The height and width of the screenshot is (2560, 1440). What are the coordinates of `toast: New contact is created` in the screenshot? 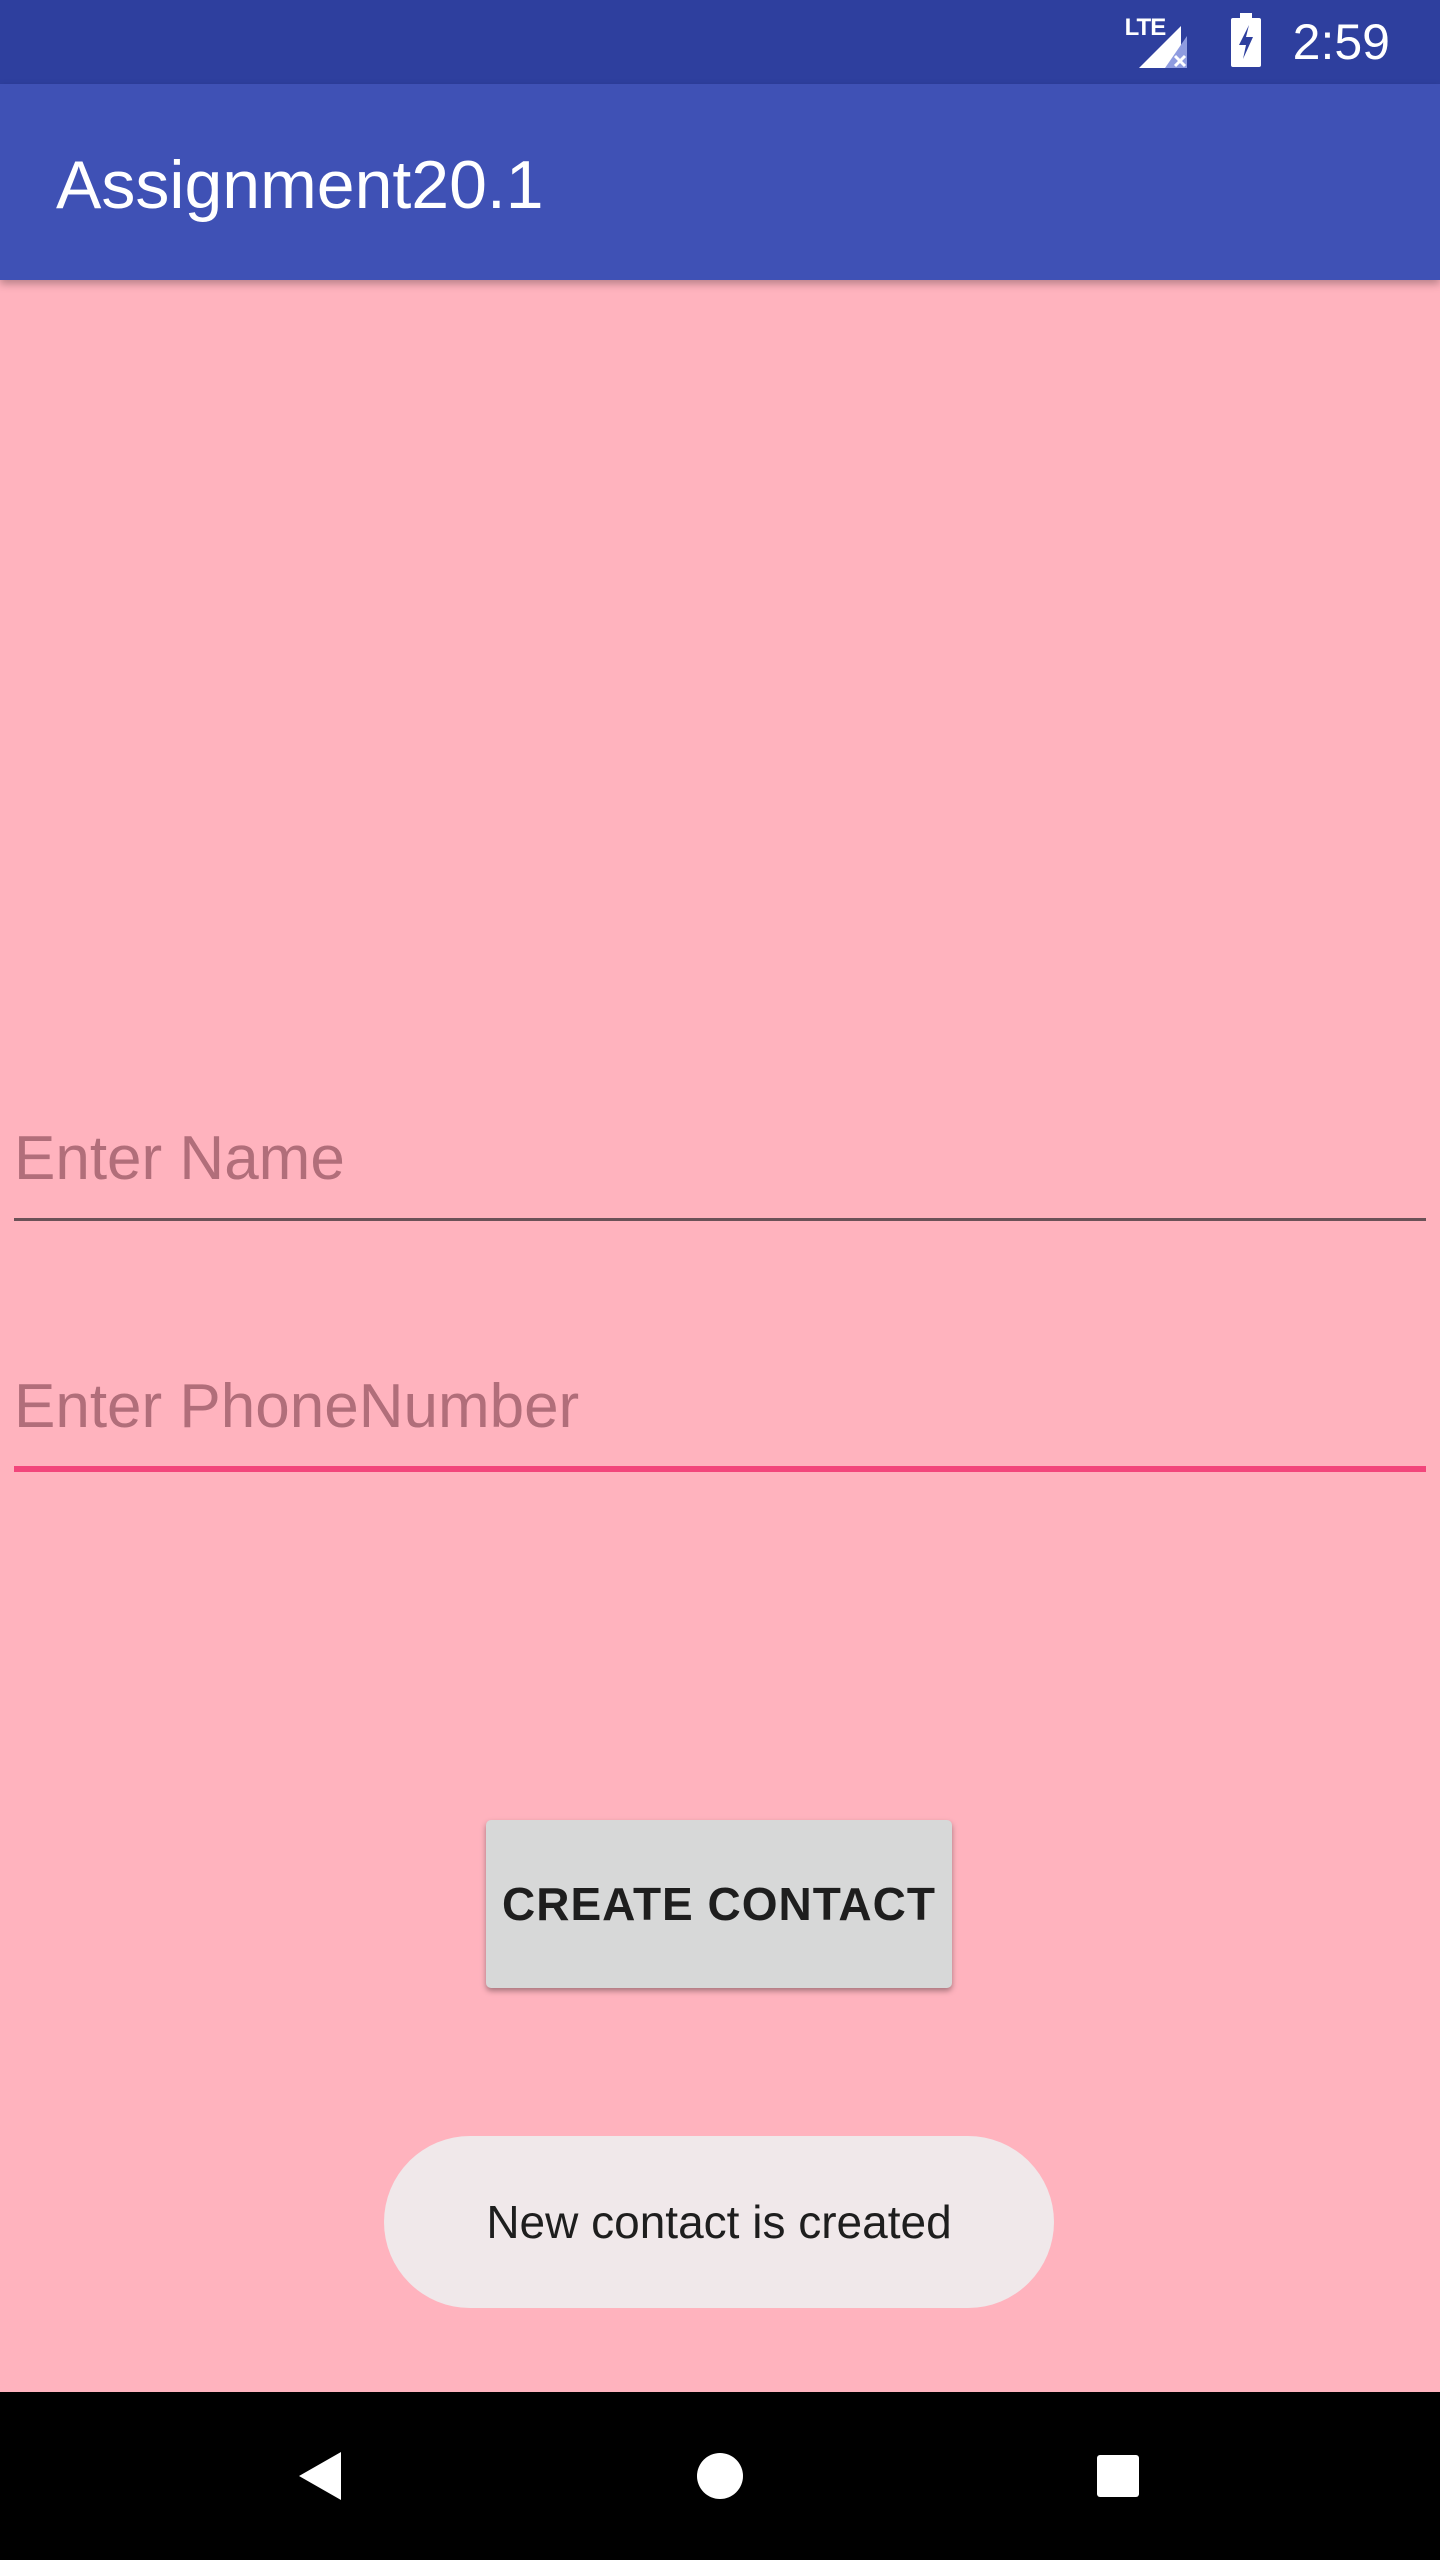 It's located at (719, 2222).